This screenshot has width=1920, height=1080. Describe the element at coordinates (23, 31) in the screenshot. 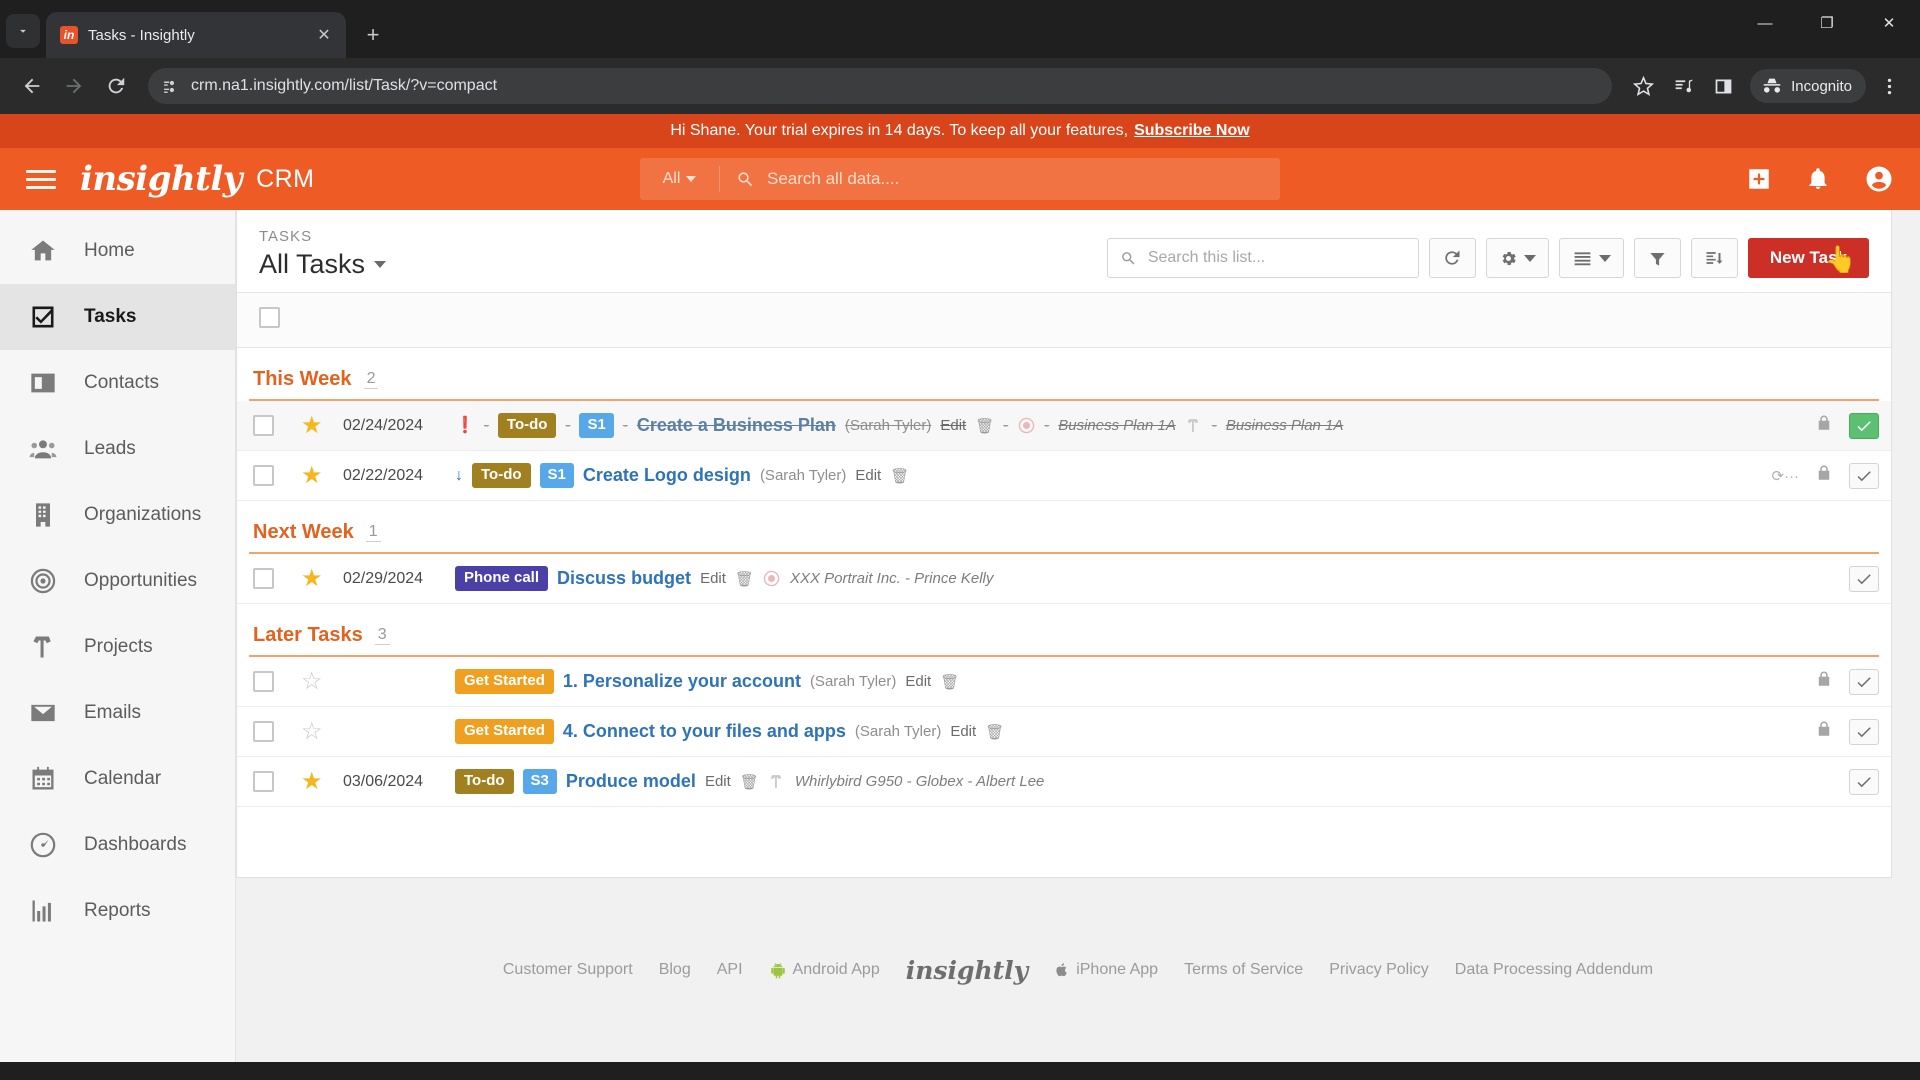

I see `tab-search-button` at that location.